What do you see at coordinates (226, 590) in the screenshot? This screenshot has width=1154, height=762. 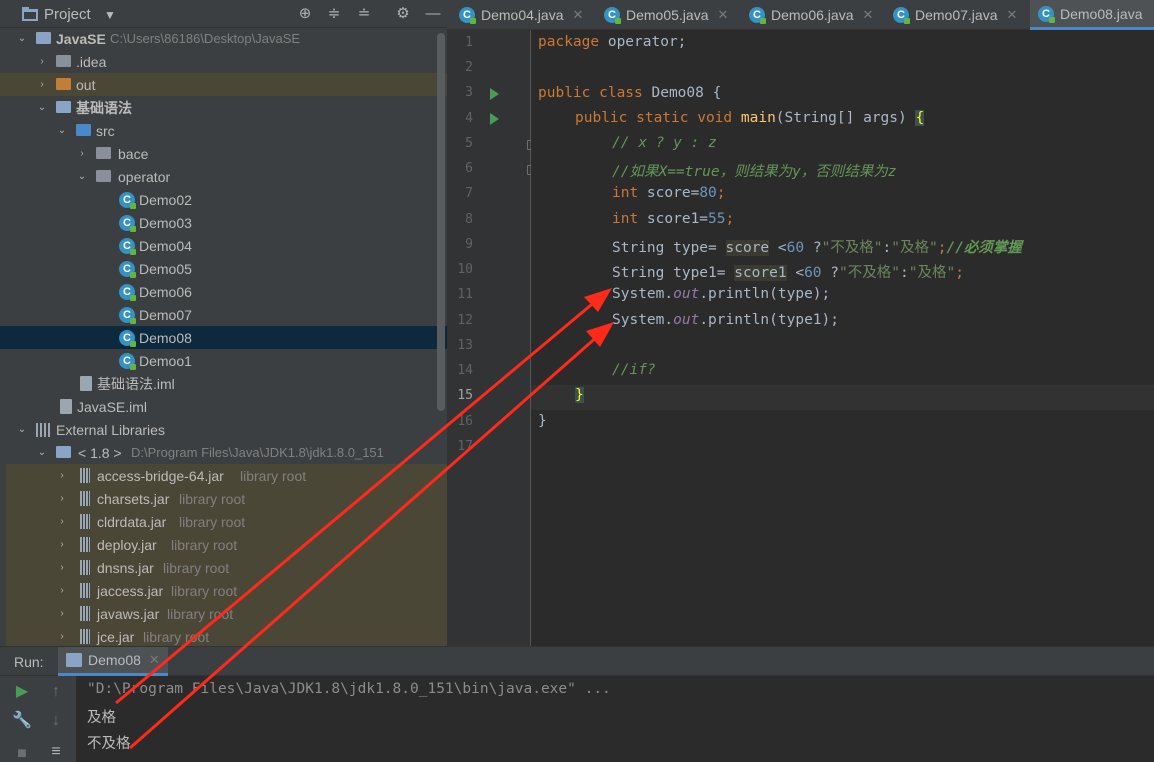 I see `tree-item-jar: › jaccess.jar library root` at bounding box center [226, 590].